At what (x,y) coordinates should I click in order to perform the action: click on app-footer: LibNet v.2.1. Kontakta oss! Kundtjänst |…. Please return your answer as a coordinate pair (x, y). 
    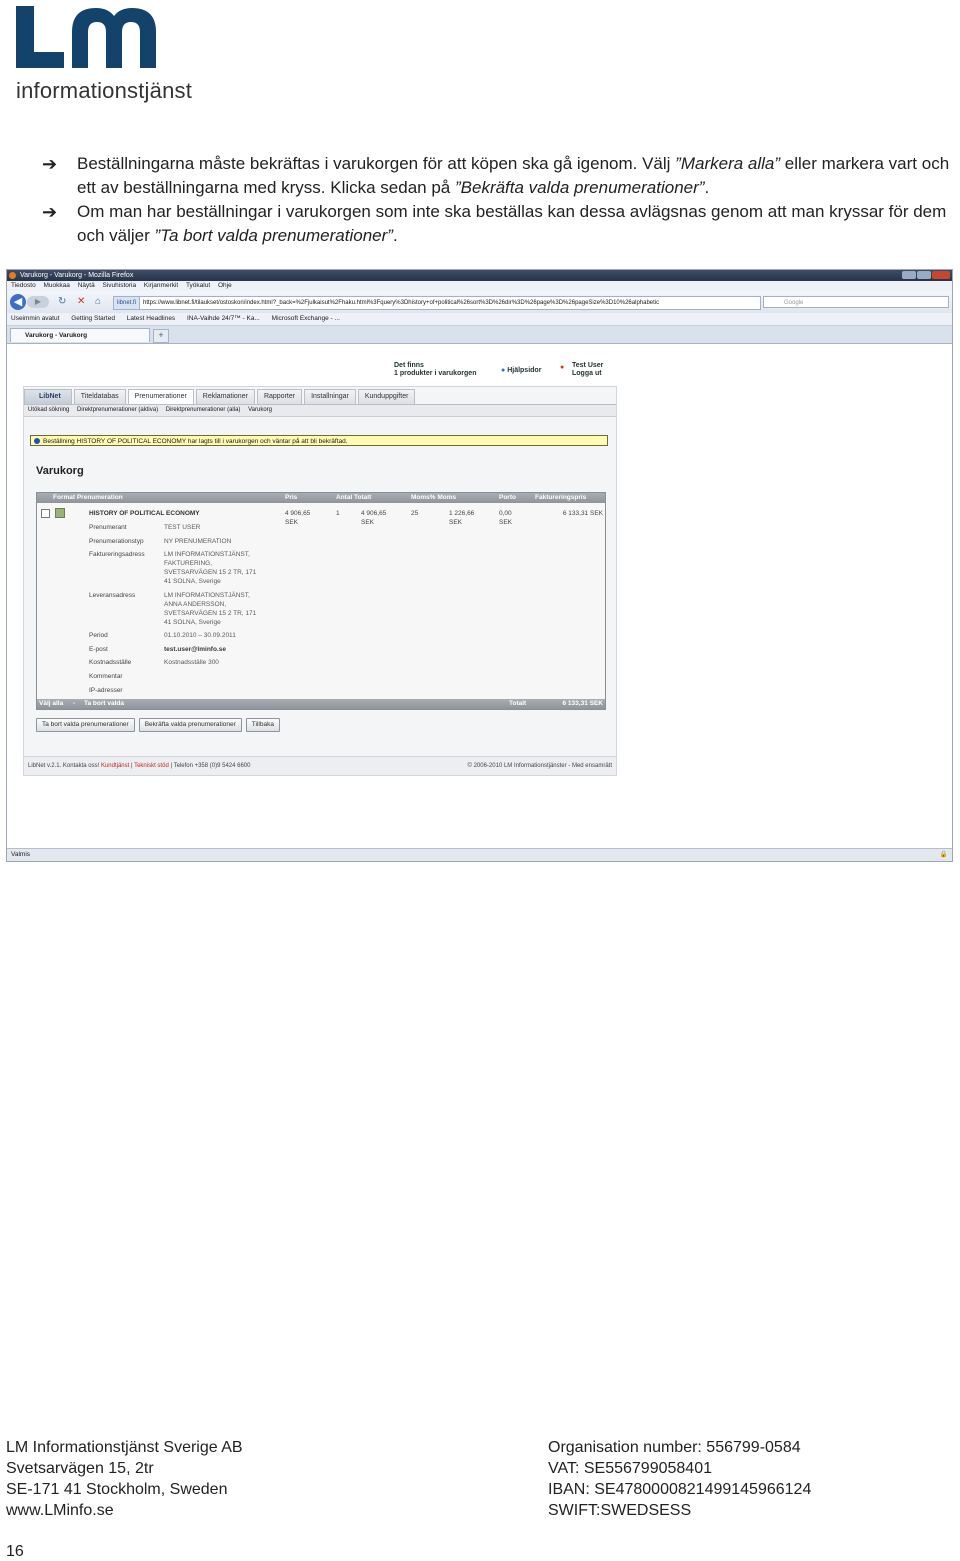
    Looking at the image, I should click on (320, 765).